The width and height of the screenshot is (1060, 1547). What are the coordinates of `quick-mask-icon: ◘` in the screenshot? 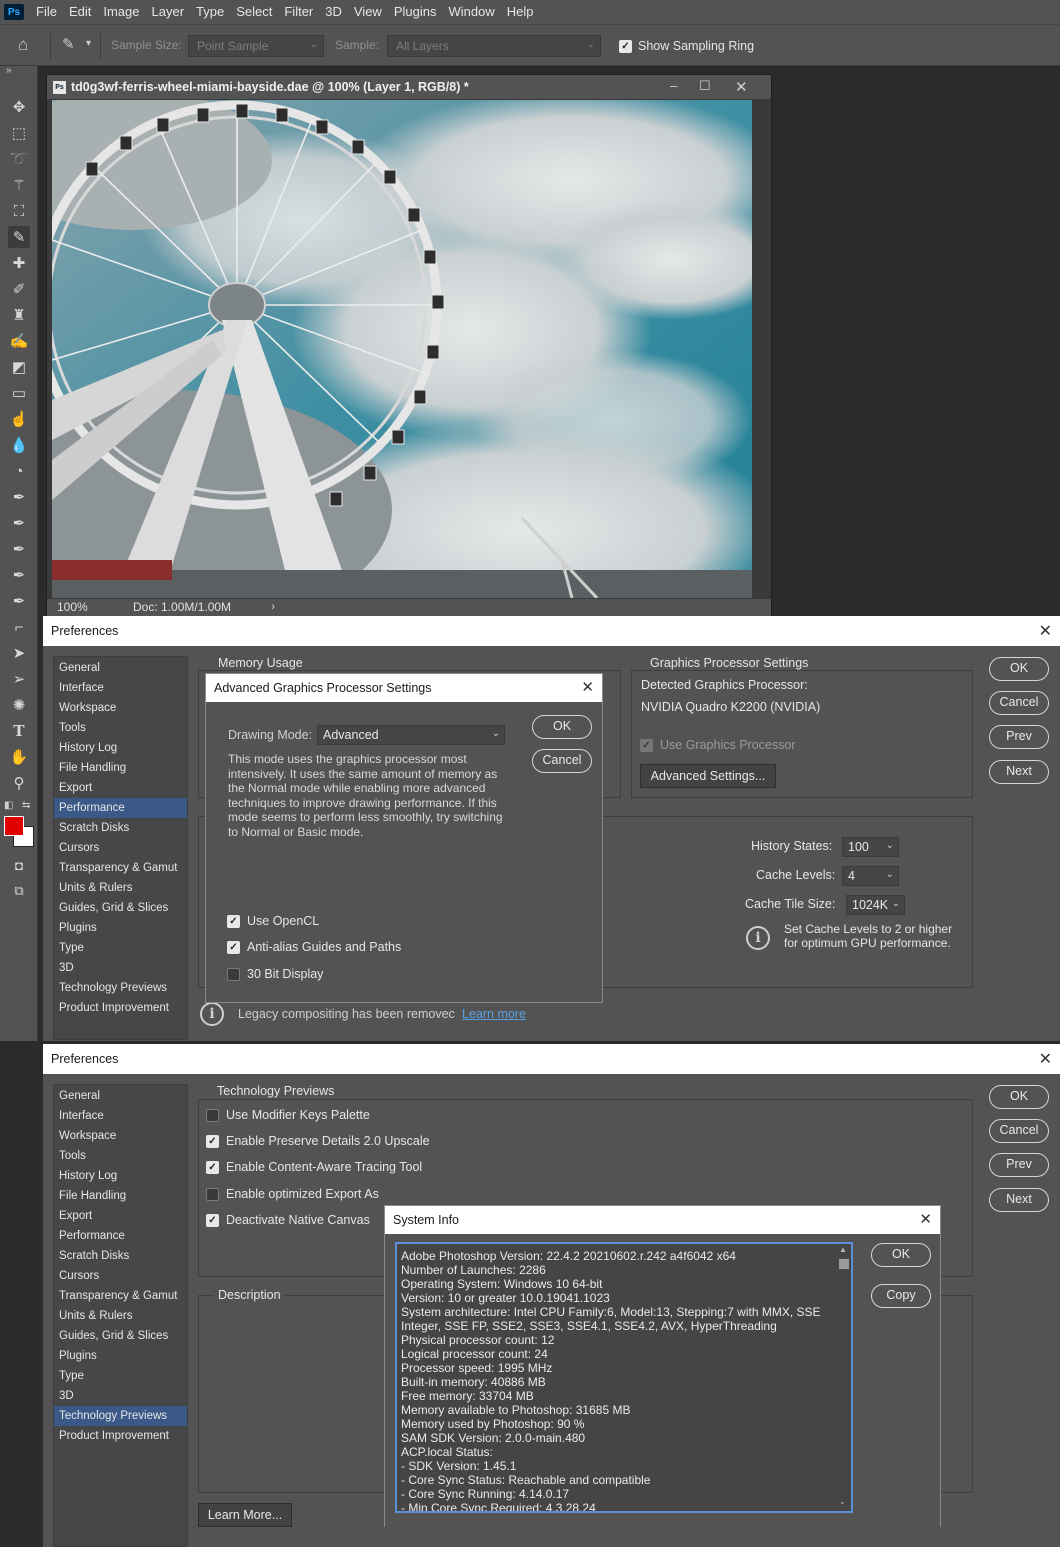 It's located at (19, 865).